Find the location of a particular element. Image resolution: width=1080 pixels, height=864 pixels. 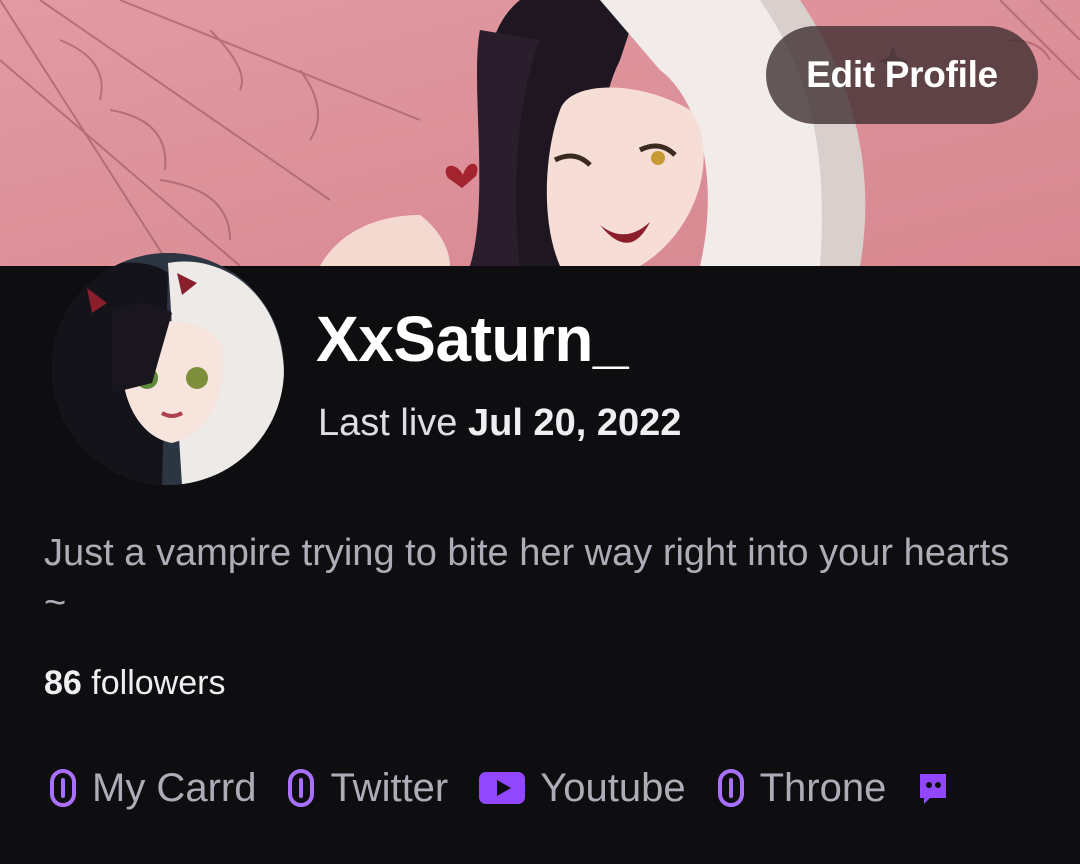

link-label: Throne is located at coordinates (823, 787).